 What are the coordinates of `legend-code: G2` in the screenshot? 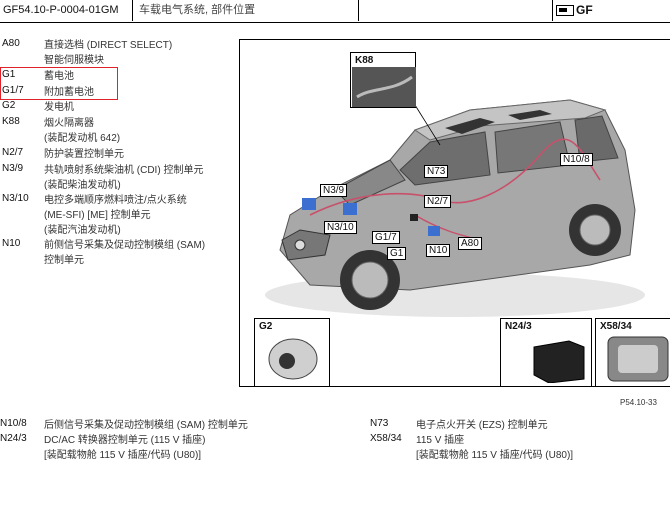 It's located at (9, 105).